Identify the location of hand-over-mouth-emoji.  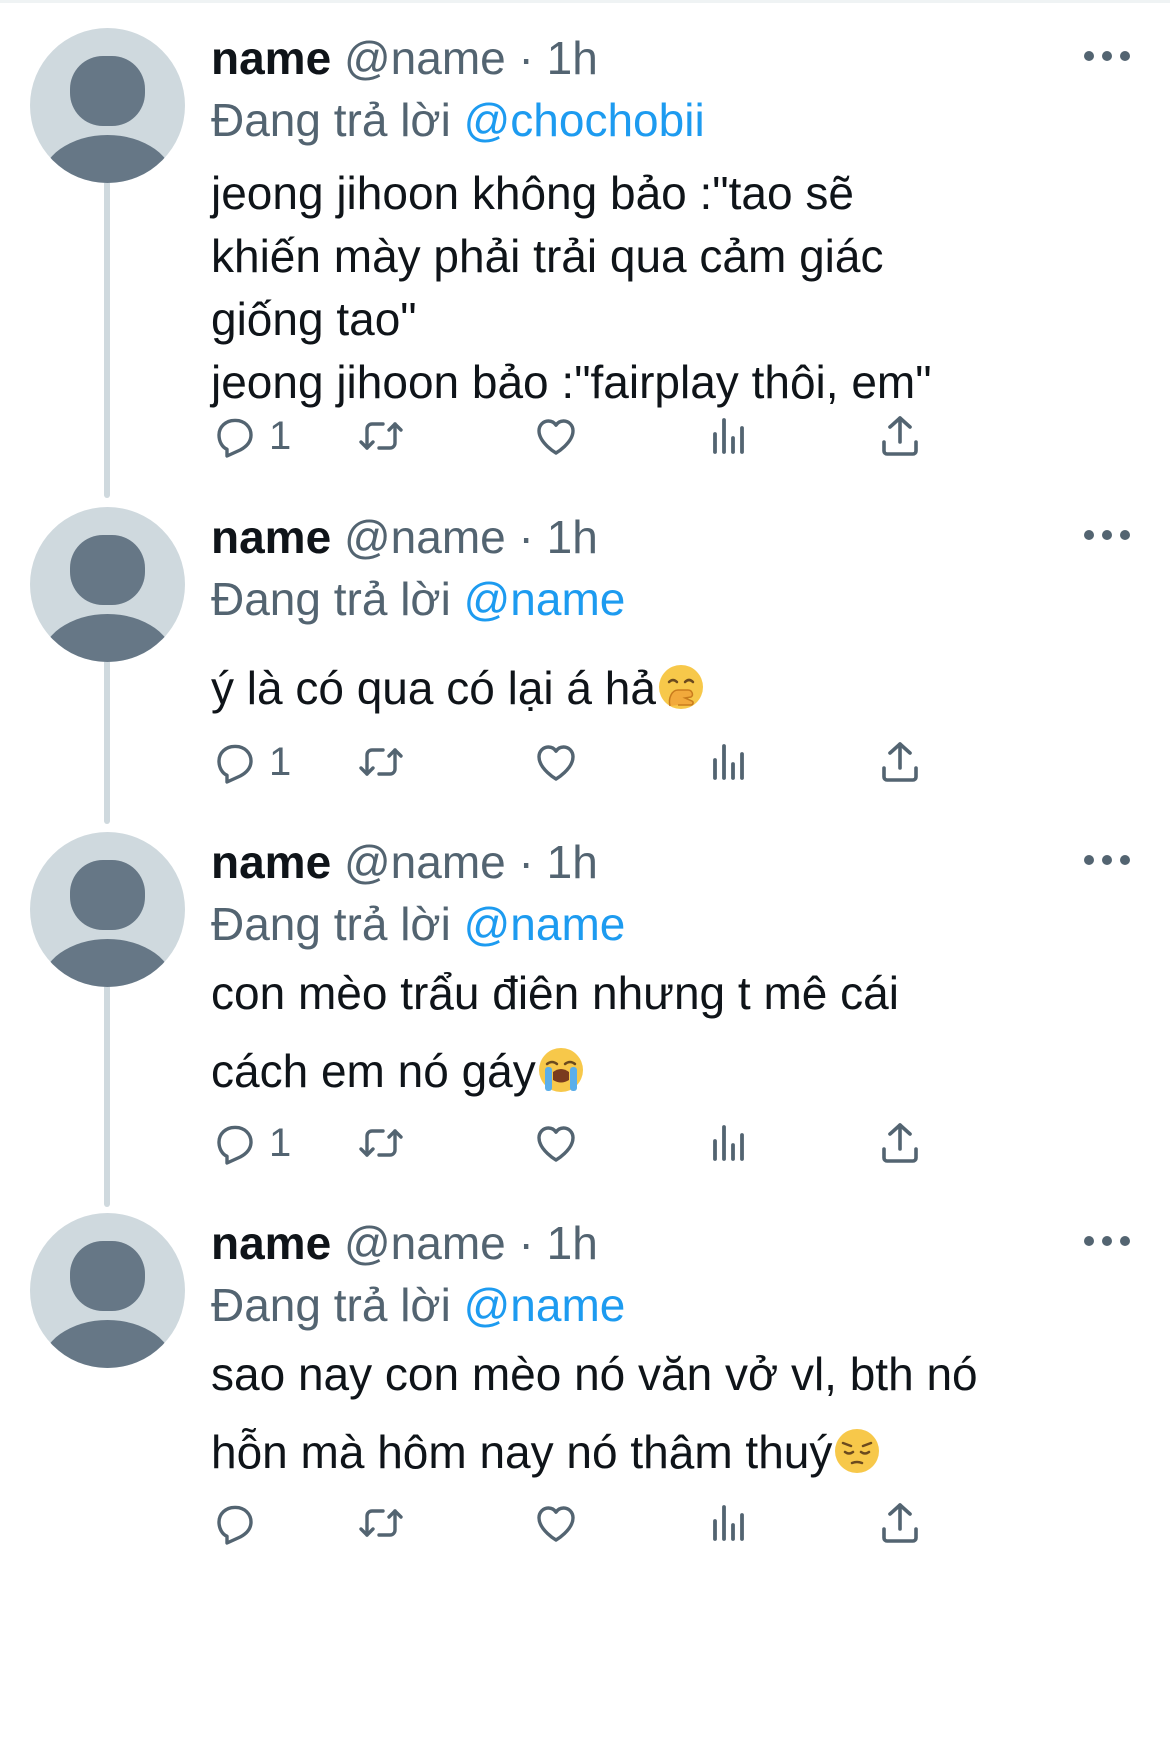
(680, 687).